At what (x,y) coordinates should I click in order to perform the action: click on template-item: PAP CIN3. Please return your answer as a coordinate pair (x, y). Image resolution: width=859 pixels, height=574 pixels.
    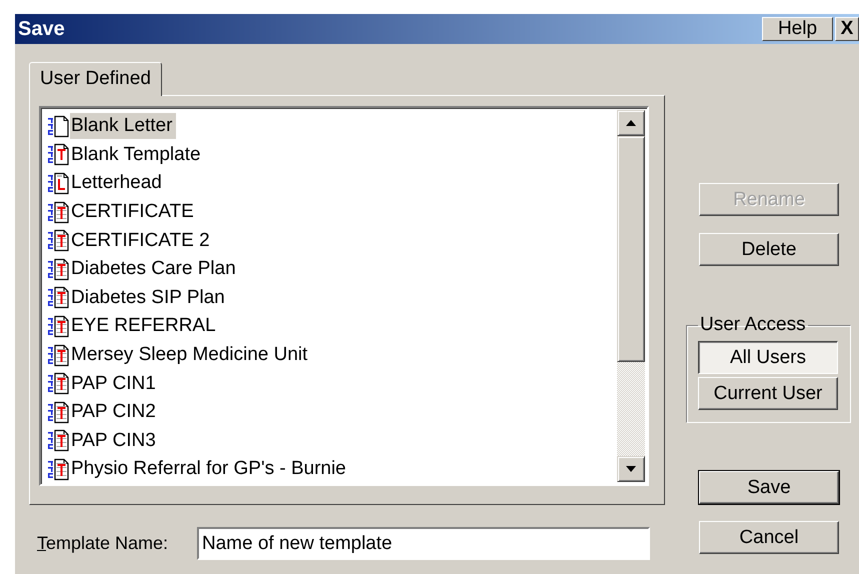
    Looking at the image, I should click on (115, 441).